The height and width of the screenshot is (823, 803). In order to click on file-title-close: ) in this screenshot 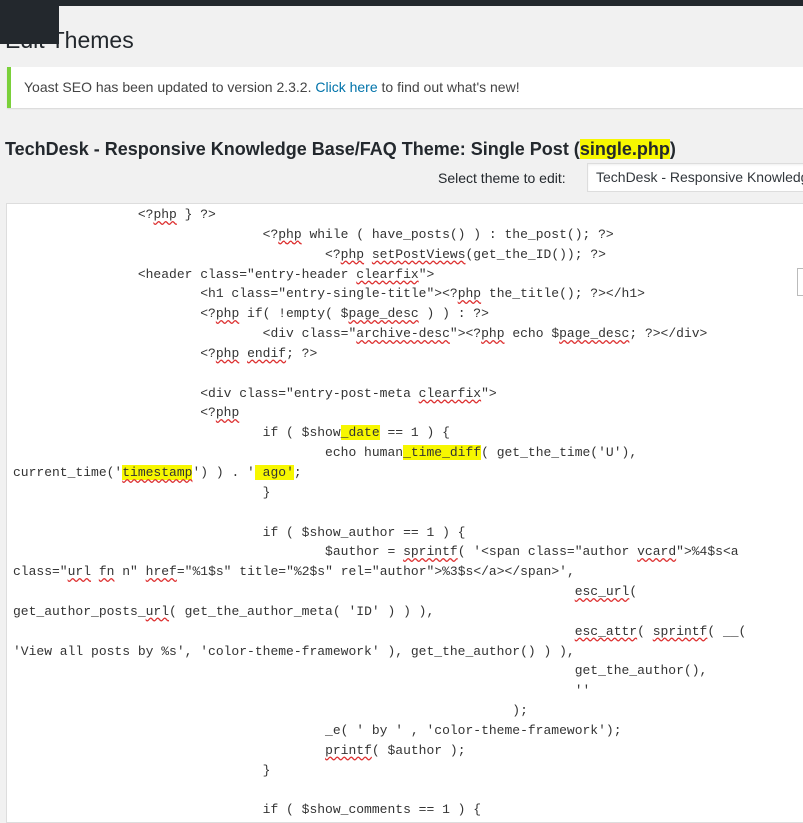, I will do `click(672, 149)`.